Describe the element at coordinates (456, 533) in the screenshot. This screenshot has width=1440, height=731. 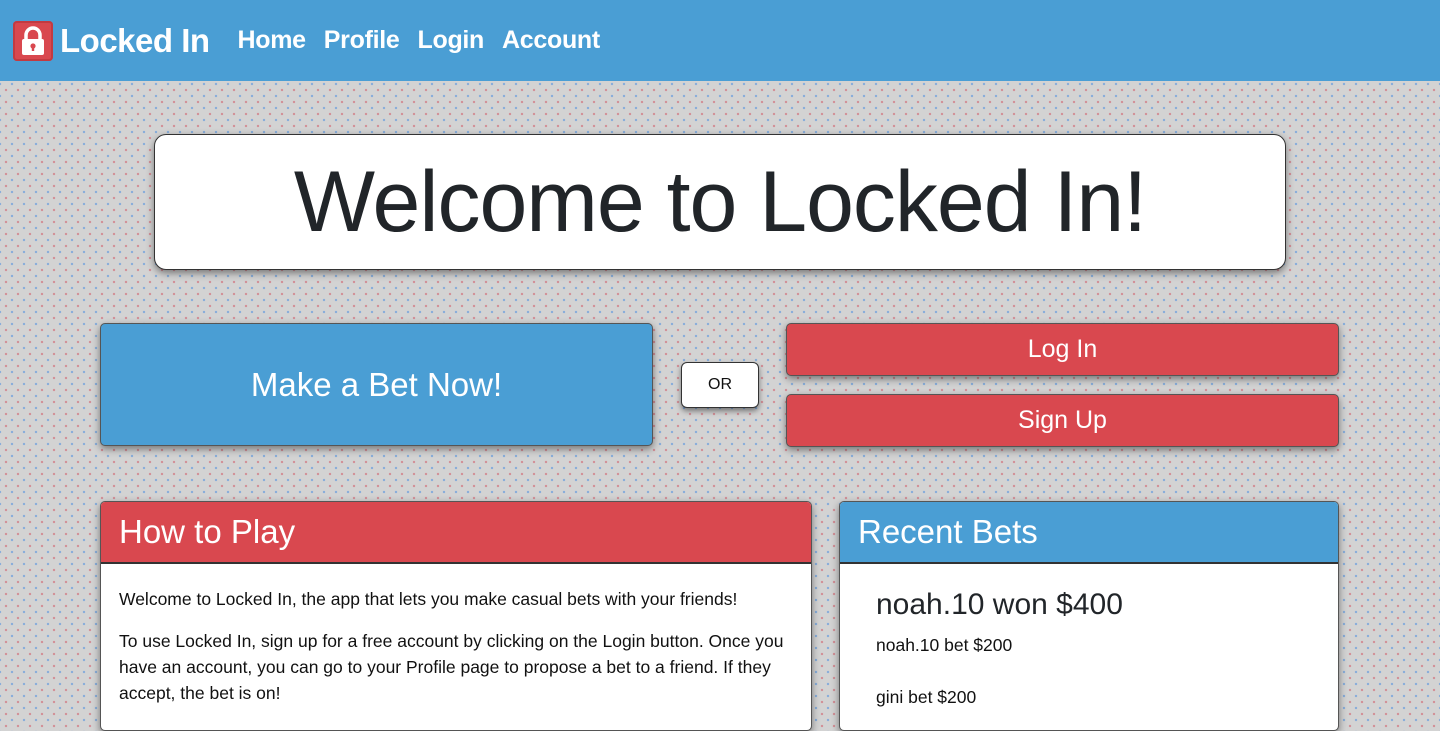
I see `how-to-play-title: How to Play` at that location.